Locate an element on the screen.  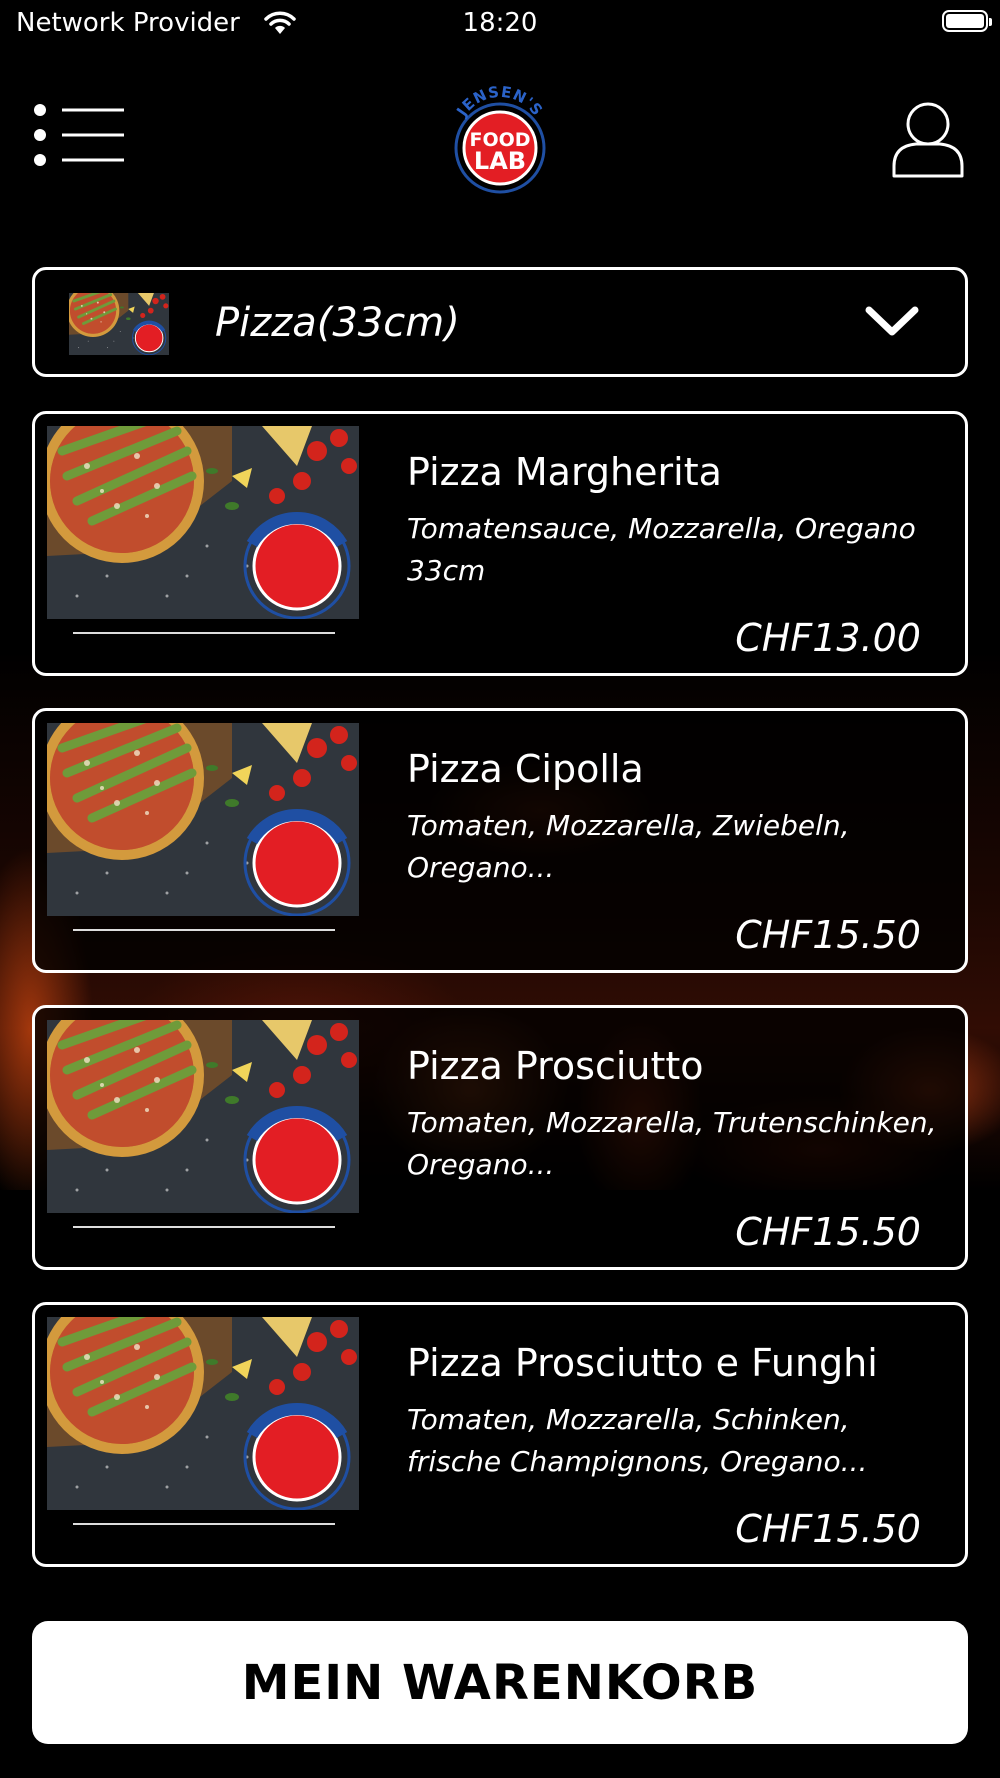
account-button is located at coordinates (928, 140).